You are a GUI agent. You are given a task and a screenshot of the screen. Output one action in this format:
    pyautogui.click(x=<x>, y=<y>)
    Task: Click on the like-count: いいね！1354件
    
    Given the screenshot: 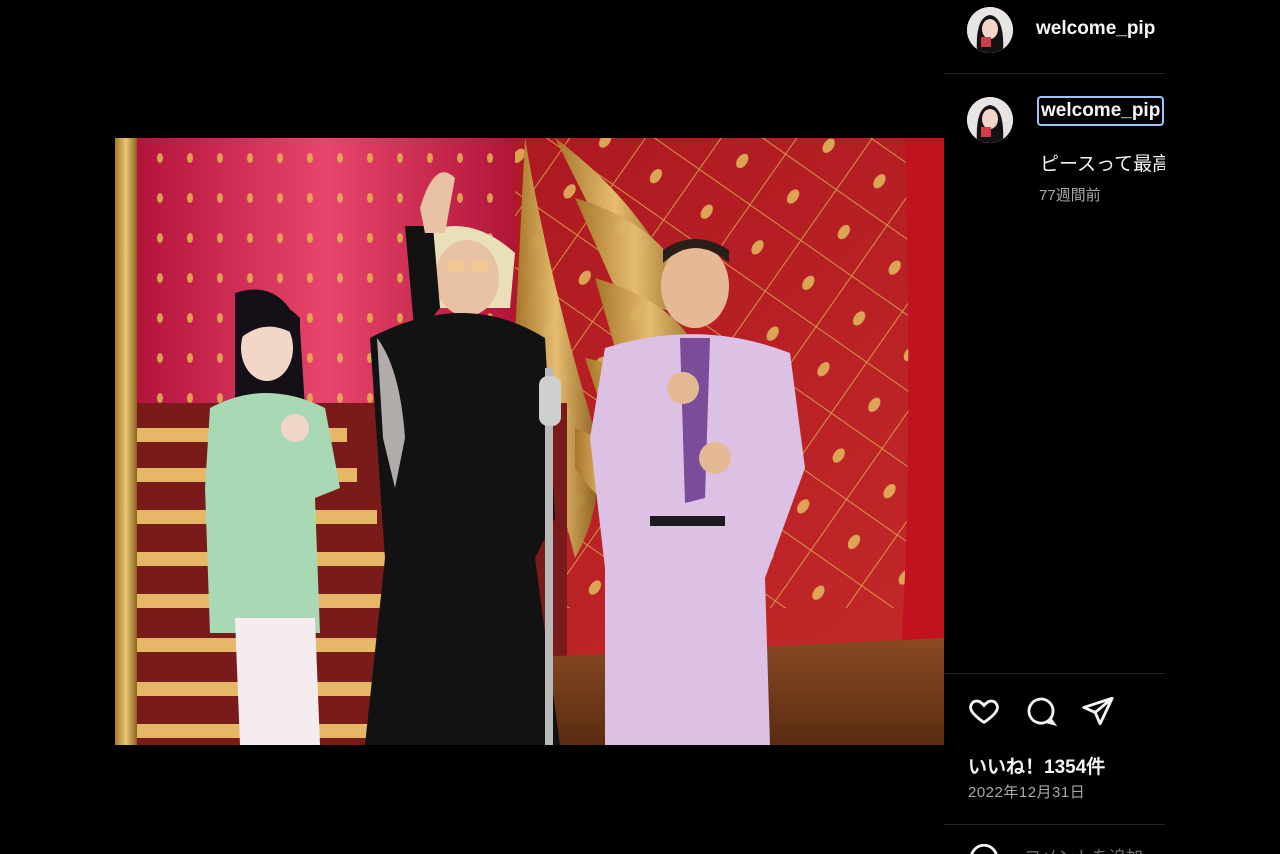 What is the action you would take?
    pyautogui.click(x=1036, y=765)
    